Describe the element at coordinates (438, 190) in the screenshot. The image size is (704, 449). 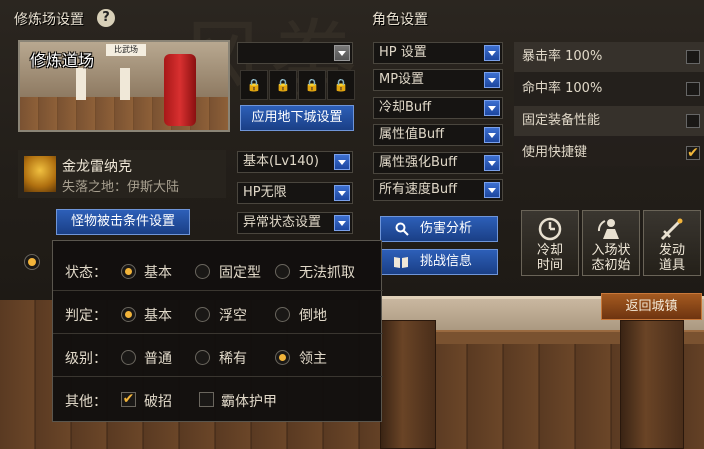
I see `speed-buff-dropdown: 所有速度Buff` at that location.